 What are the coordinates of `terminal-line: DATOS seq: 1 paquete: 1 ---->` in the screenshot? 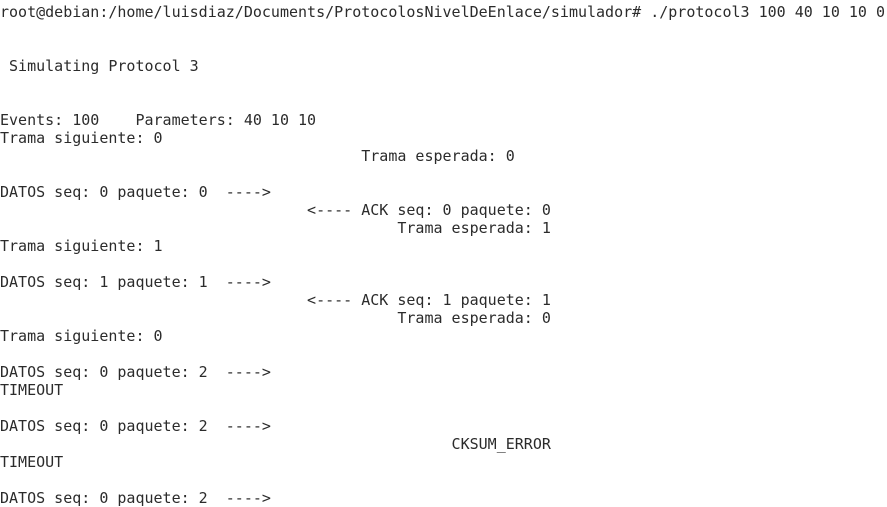 It's located at (135, 282).